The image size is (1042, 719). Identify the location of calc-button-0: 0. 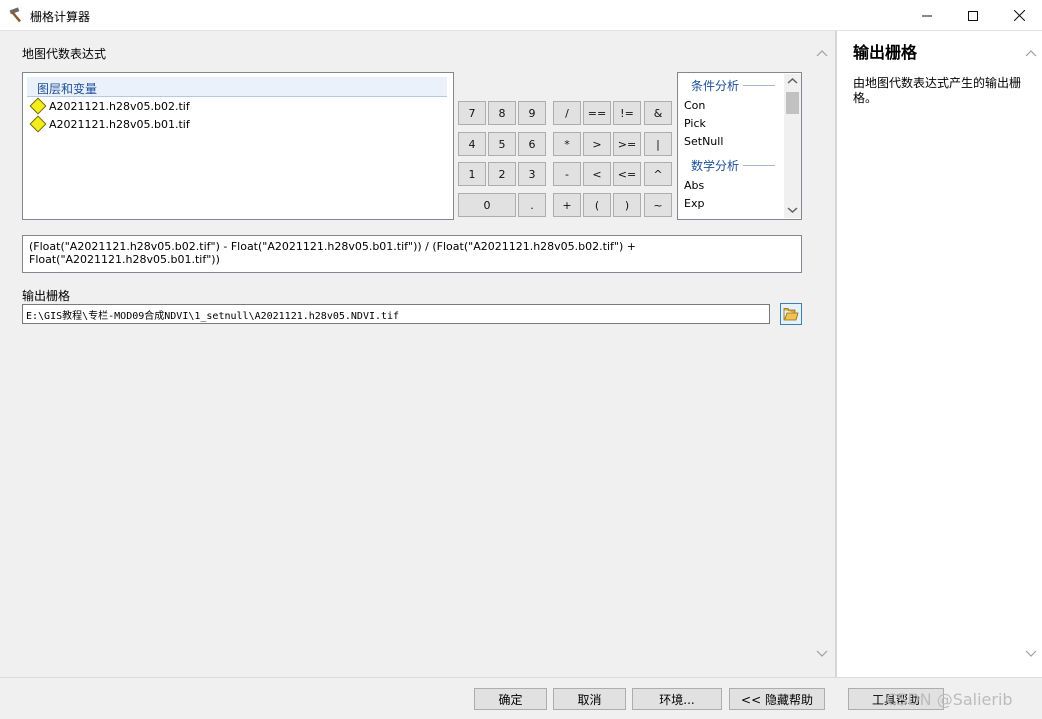
(487, 205).